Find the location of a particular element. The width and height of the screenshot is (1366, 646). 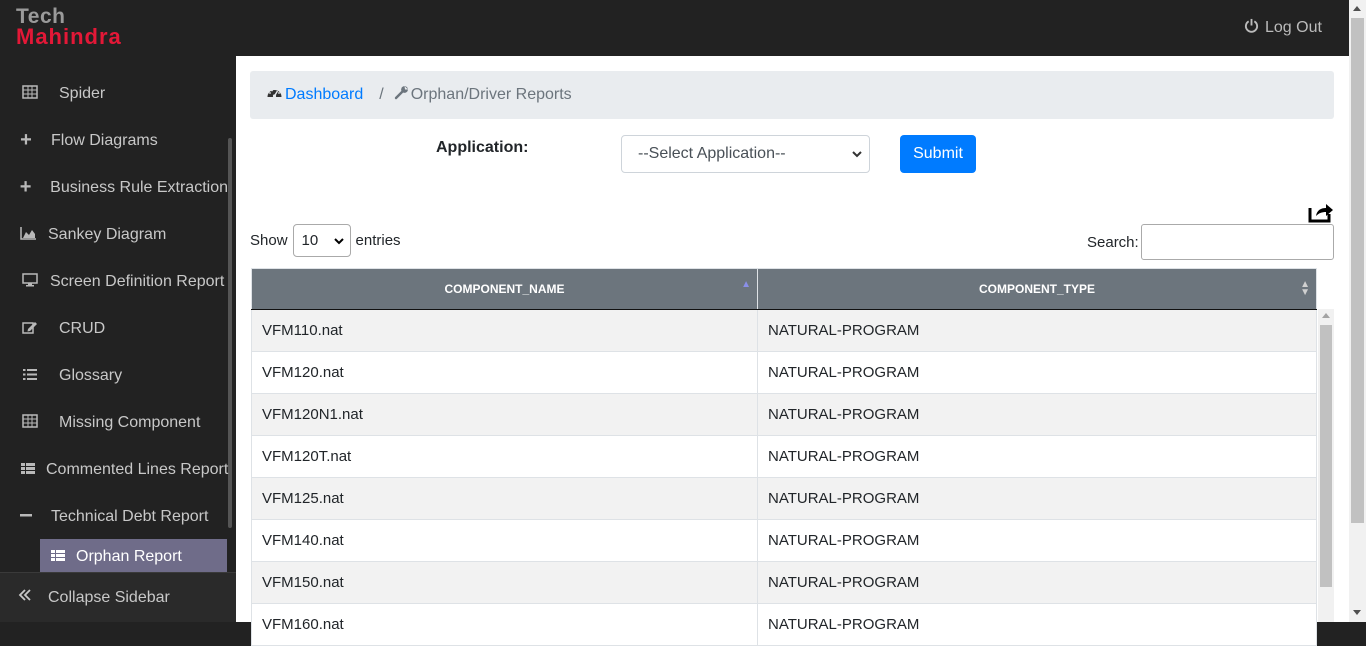

search-input is located at coordinates (1237, 242).